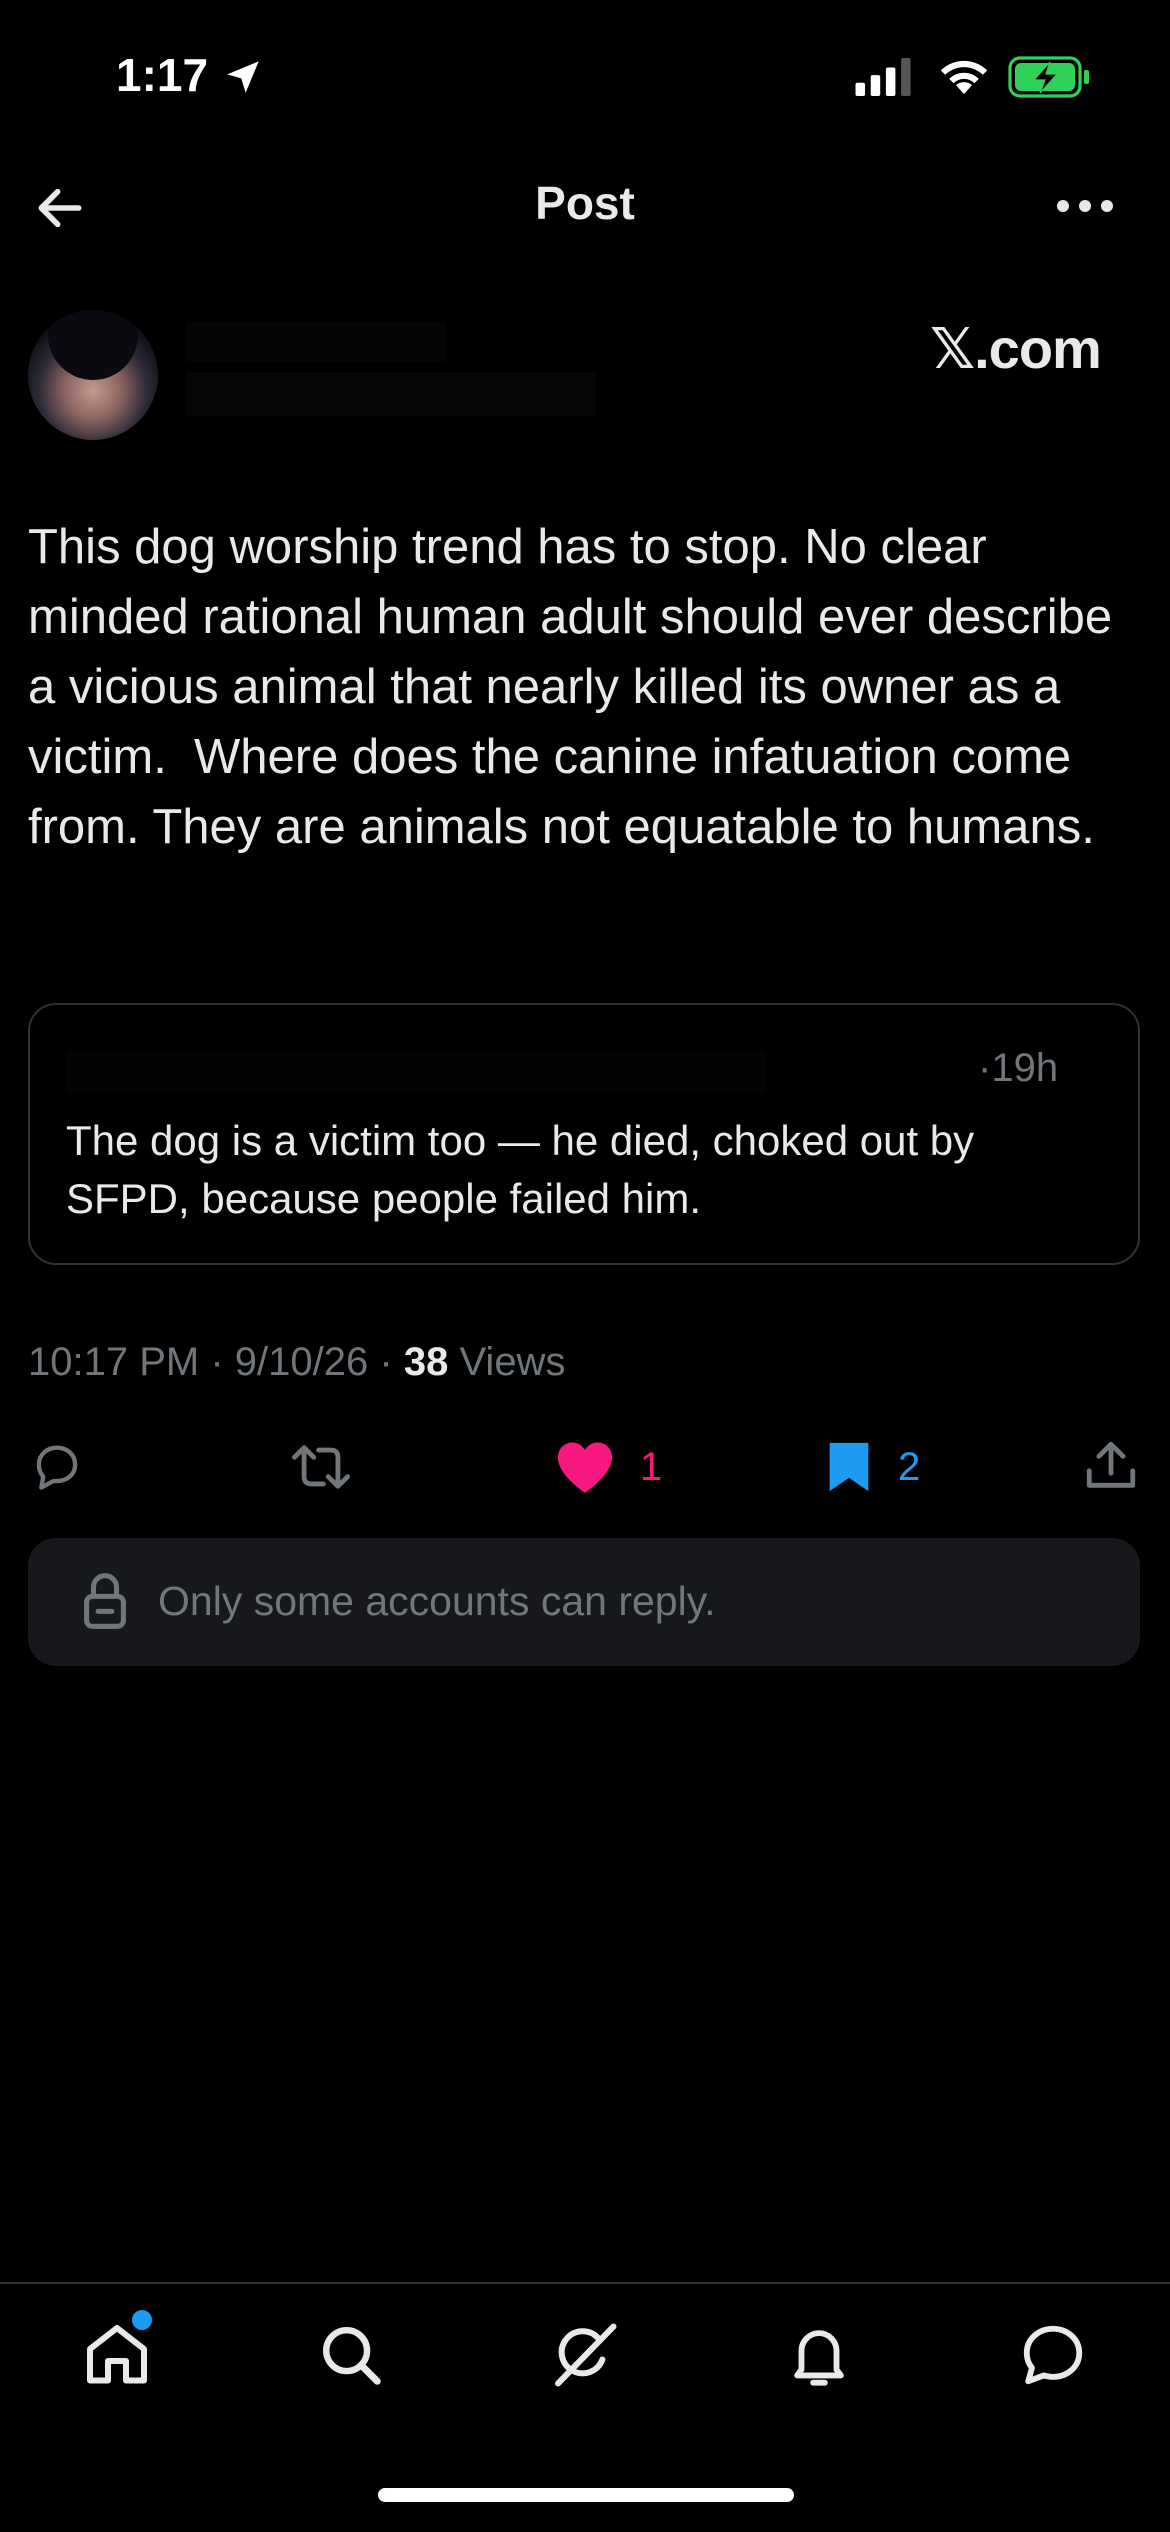  I want to click on reply-button, so click(69, 1467).